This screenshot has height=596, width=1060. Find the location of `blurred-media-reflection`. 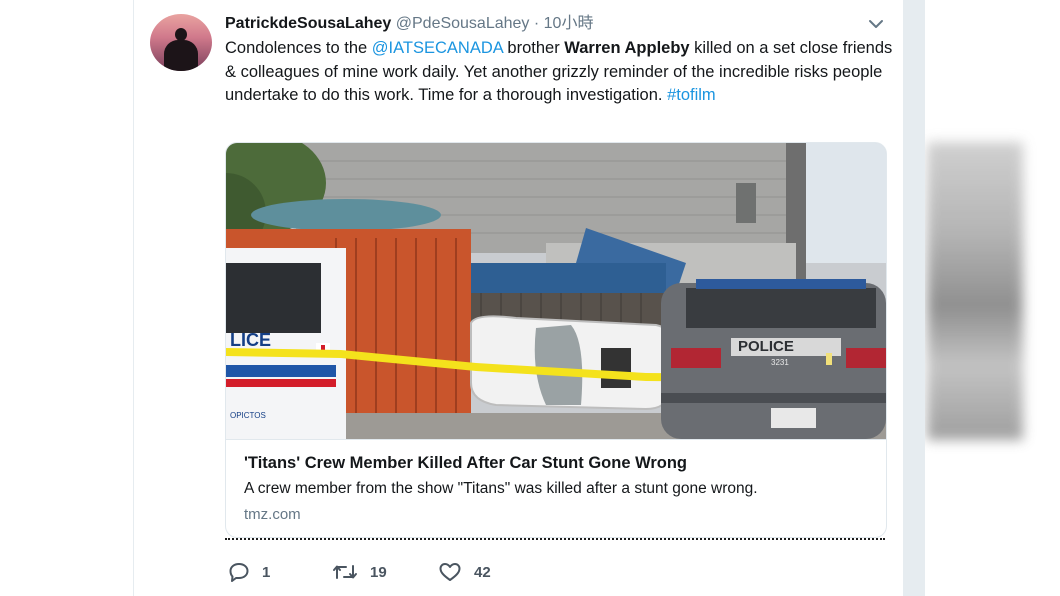

blurred-media-reflection is located at coordinates (975, 291).